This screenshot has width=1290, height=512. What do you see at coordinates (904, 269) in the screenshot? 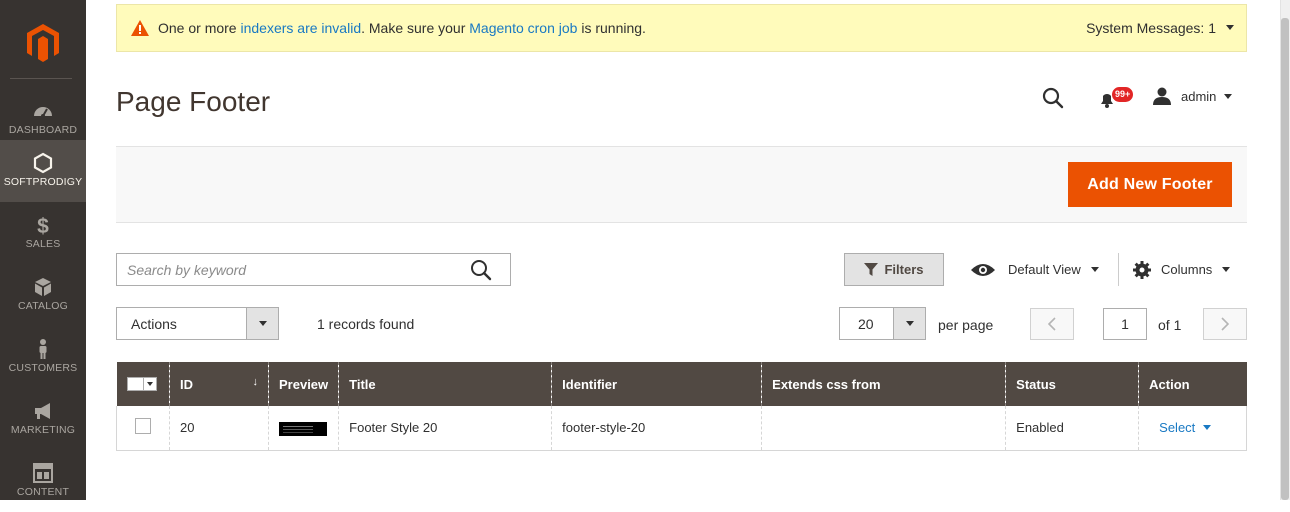
I see `filters-label: Filters` at bounding box center [904, 269].